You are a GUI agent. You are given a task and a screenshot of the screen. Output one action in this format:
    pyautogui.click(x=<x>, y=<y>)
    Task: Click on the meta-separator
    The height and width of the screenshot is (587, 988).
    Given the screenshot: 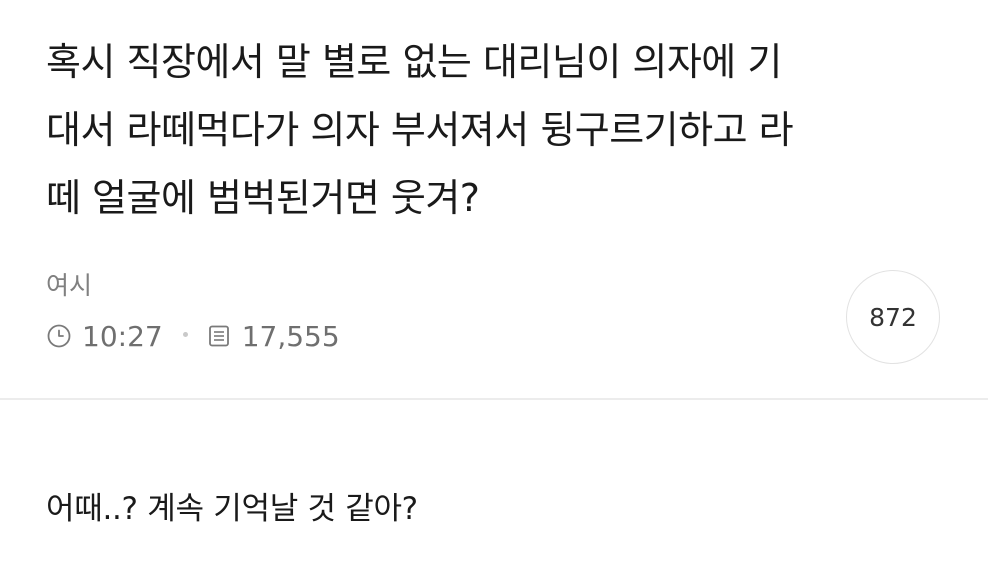 What is the action you would take?
    pyautogui.click(x=185, y=334)
    